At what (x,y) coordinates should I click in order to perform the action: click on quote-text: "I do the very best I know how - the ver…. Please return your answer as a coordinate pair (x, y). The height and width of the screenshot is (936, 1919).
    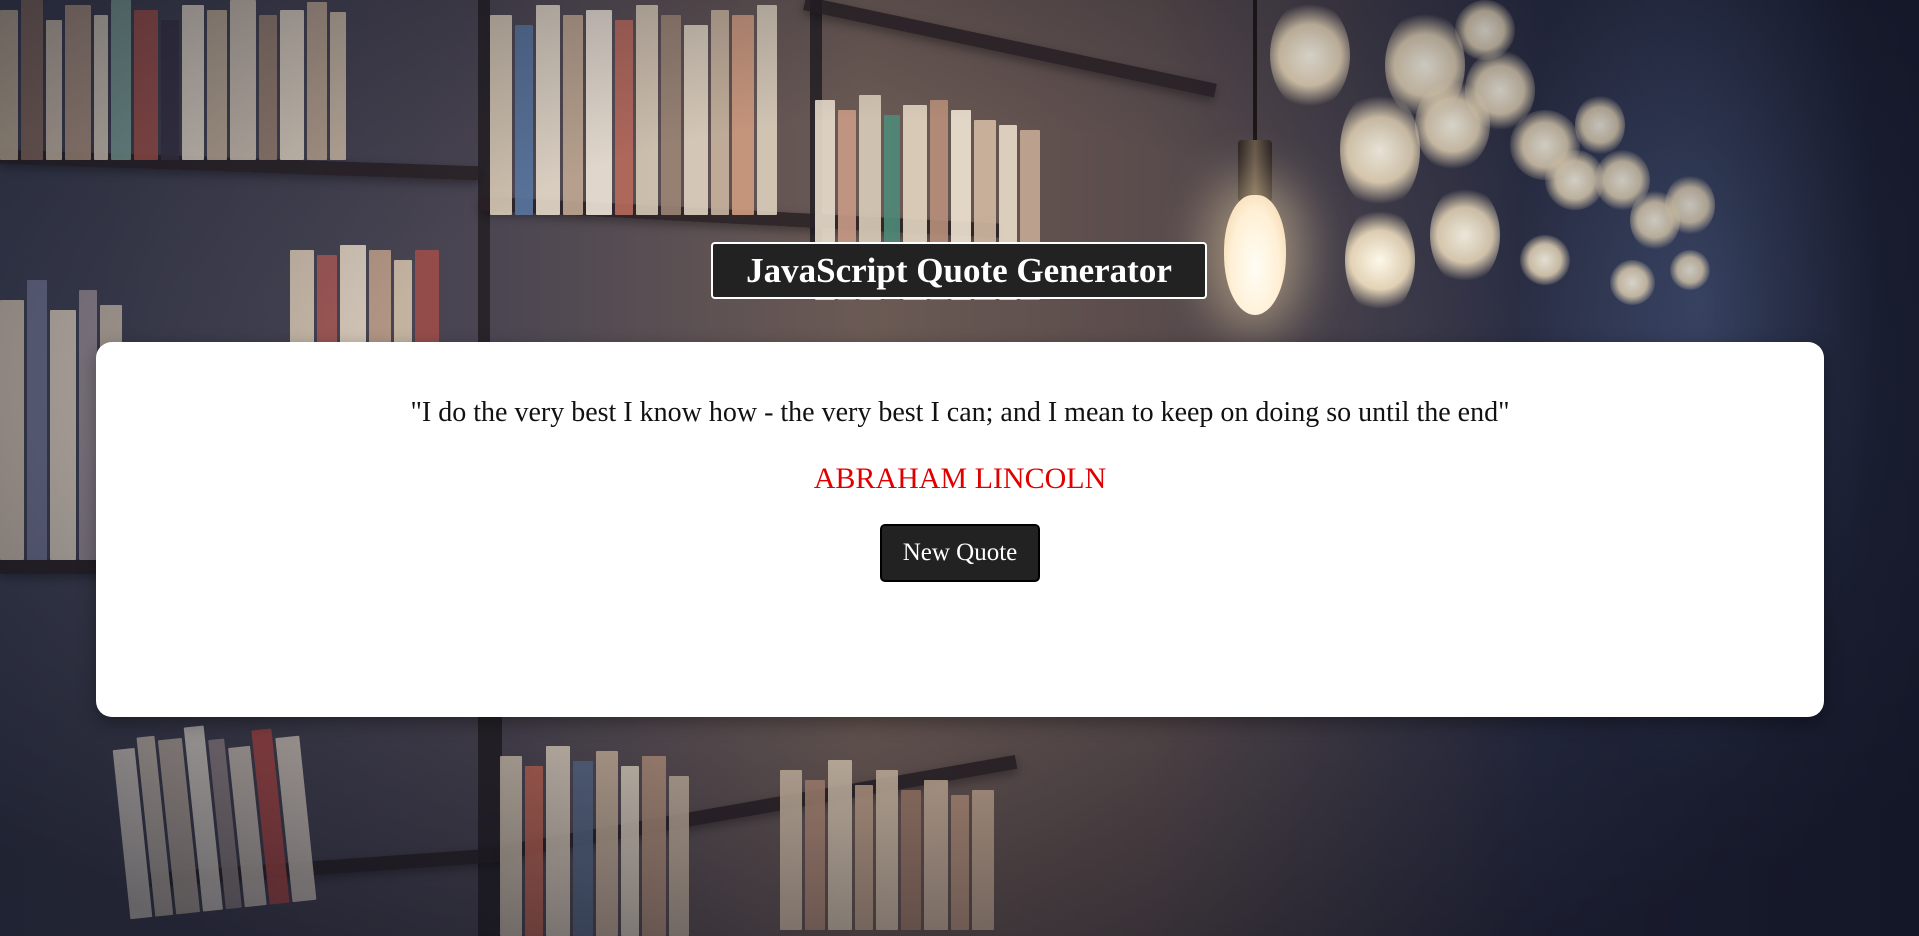
    Looking at the image, I should click on (960, 412).